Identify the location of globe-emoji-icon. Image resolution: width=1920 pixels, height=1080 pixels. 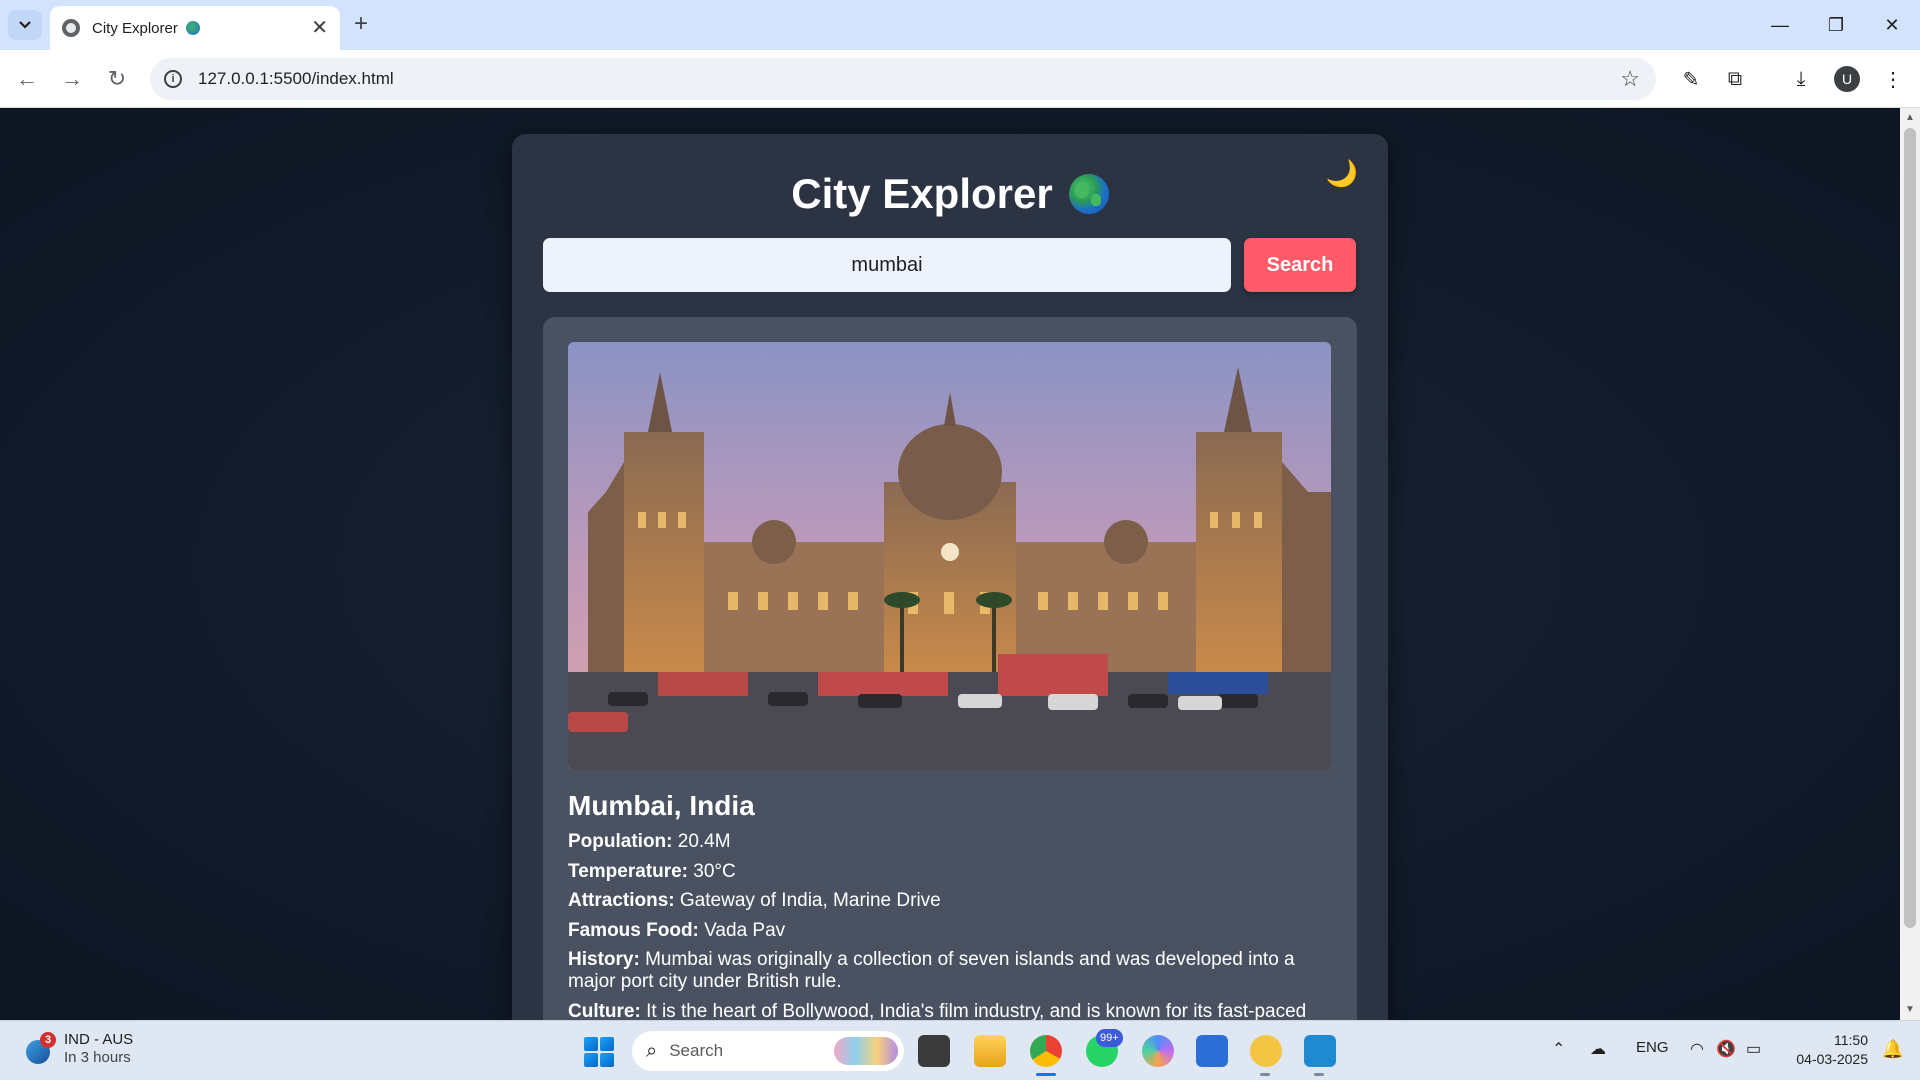
(192, 28).